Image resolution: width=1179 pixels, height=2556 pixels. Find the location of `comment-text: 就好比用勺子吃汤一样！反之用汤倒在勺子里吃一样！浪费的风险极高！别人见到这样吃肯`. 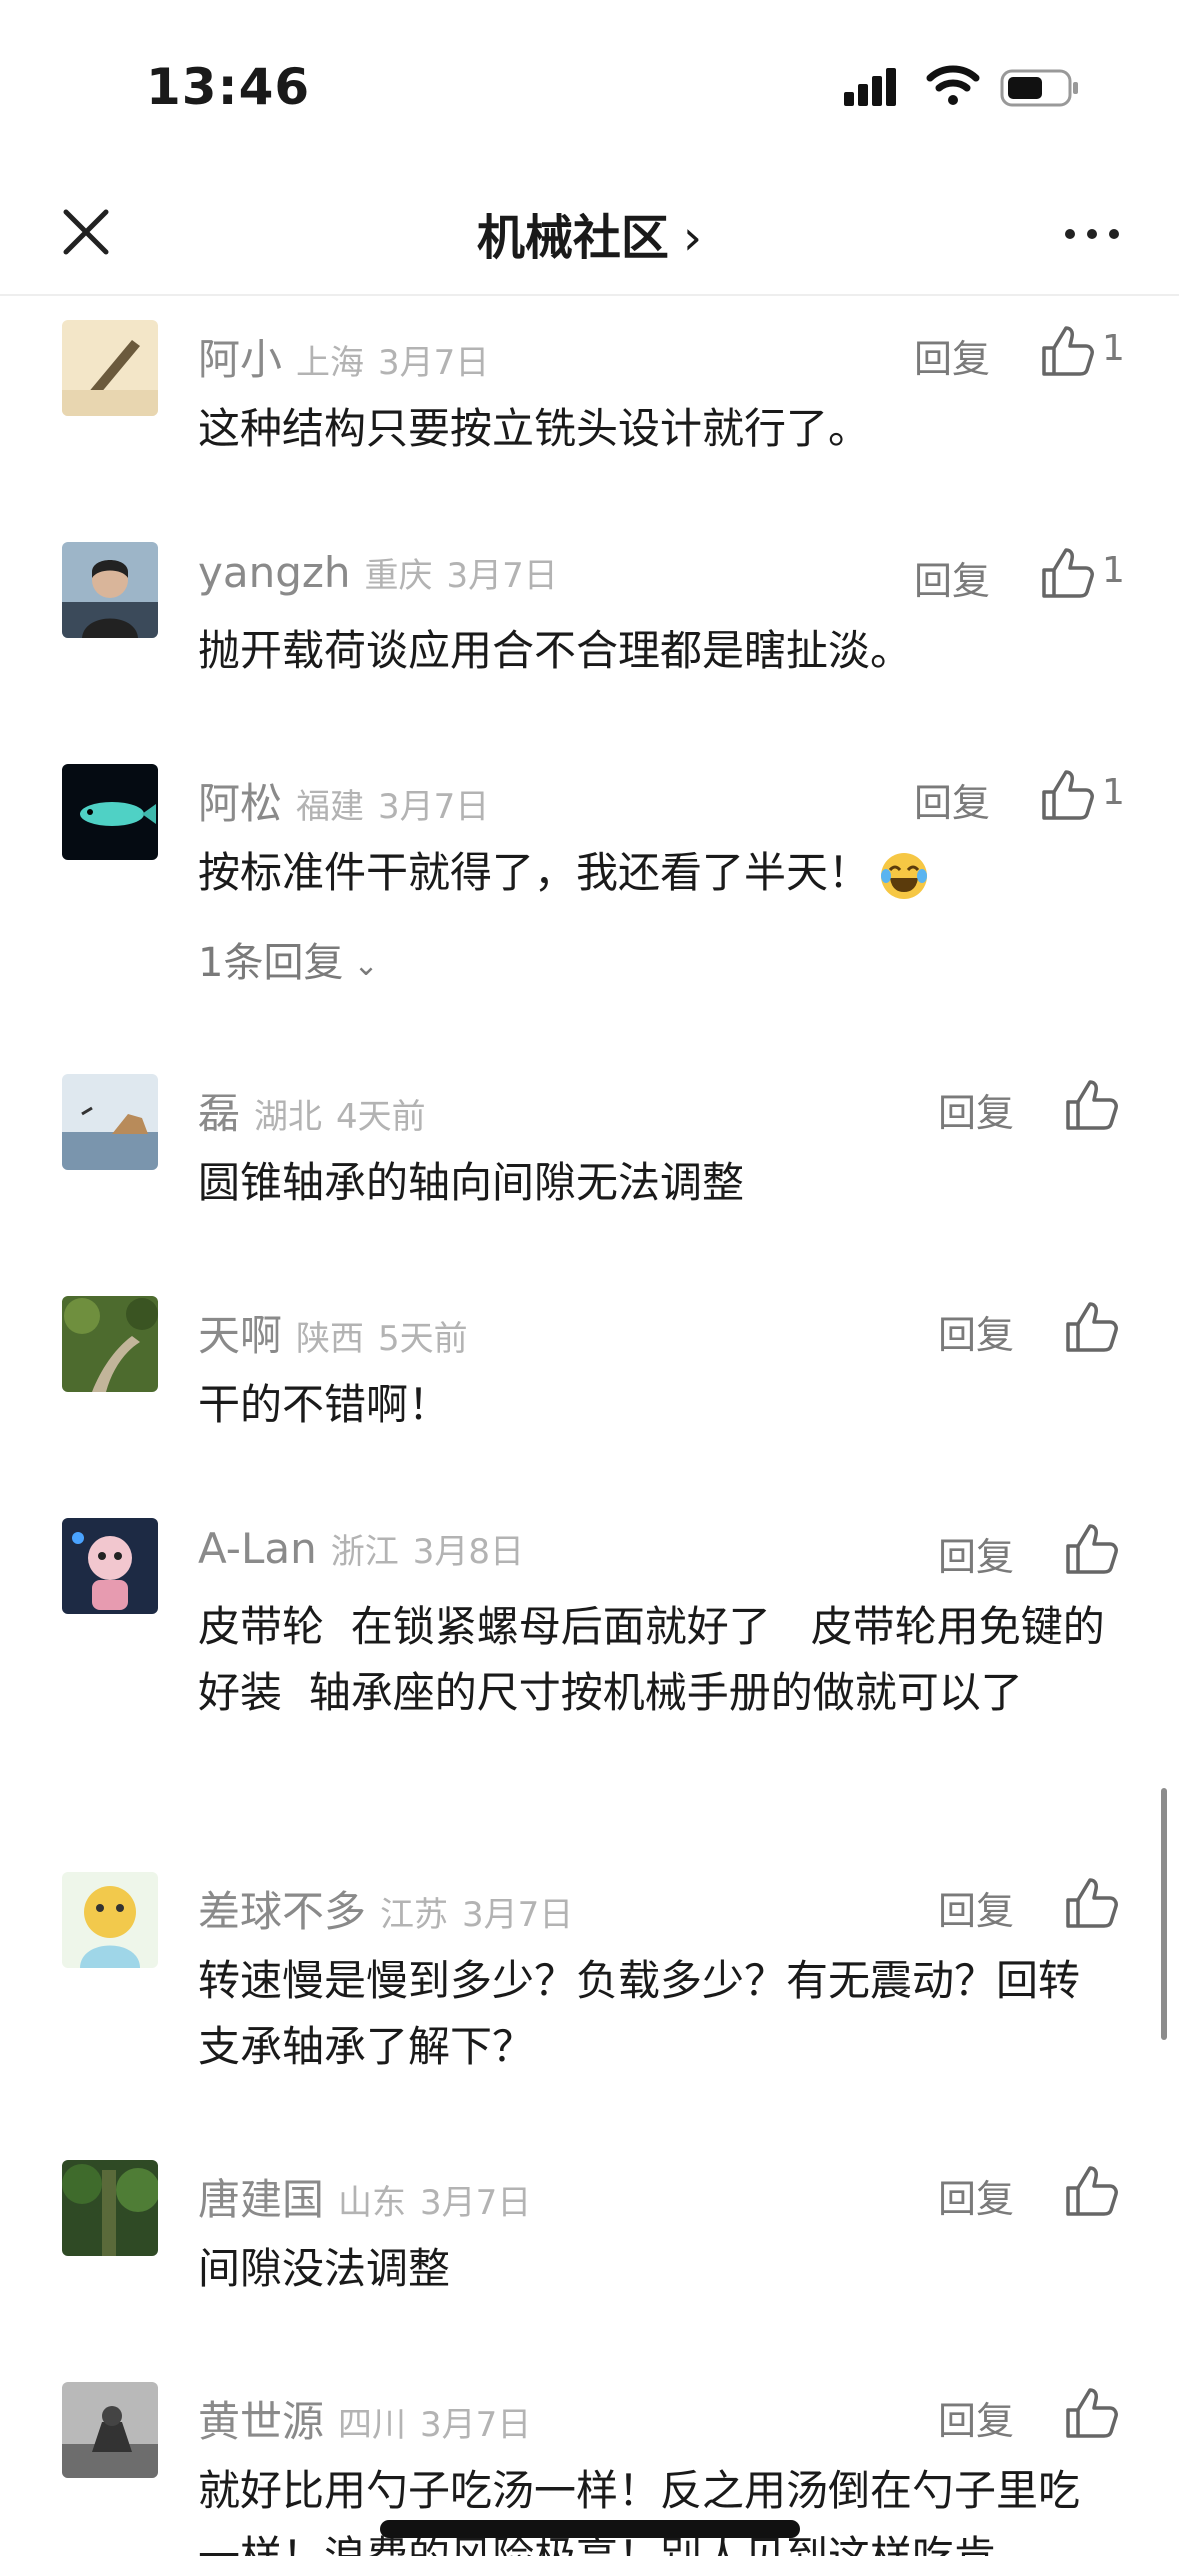

comment-text: 就好比用勺子吃汤一样！反之用汤倒在勺子里吃一样！浪费的风险极高！别人见到这样吃肯 is located at coordinates (639, 2511).